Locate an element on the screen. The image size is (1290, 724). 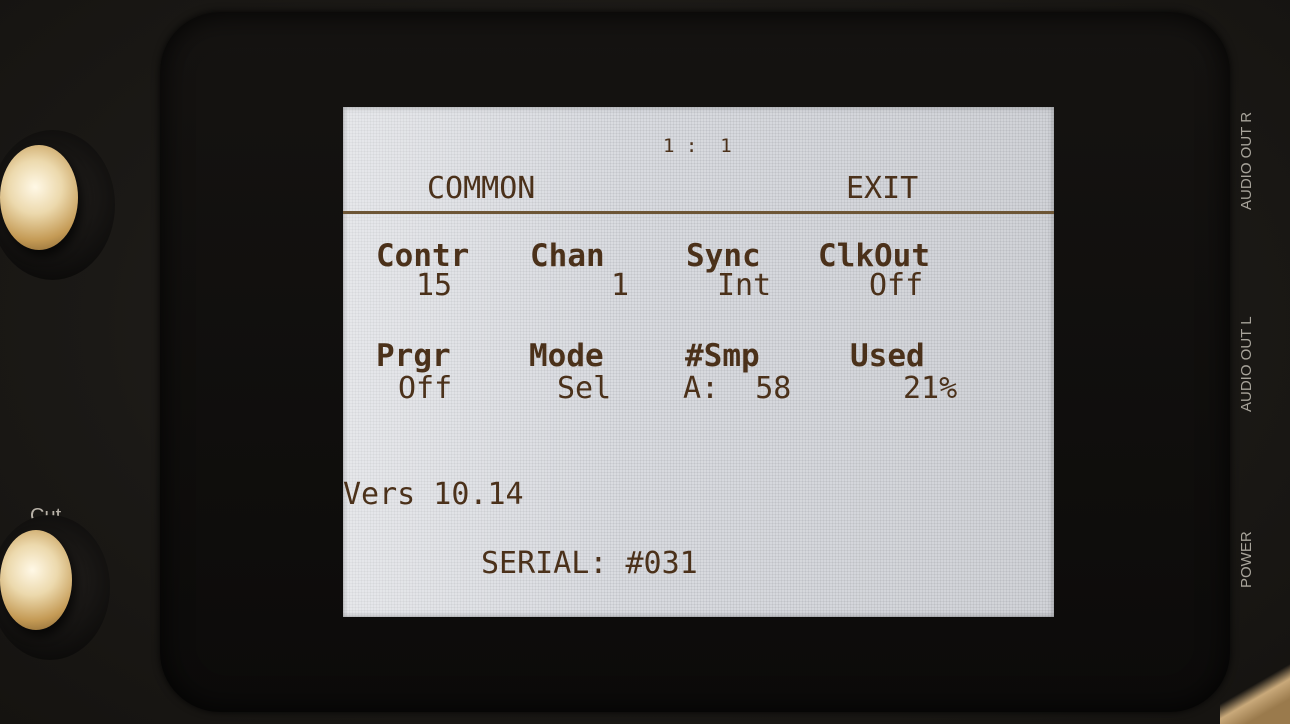
power-label: POWER is located at coordinates (1246, 559).